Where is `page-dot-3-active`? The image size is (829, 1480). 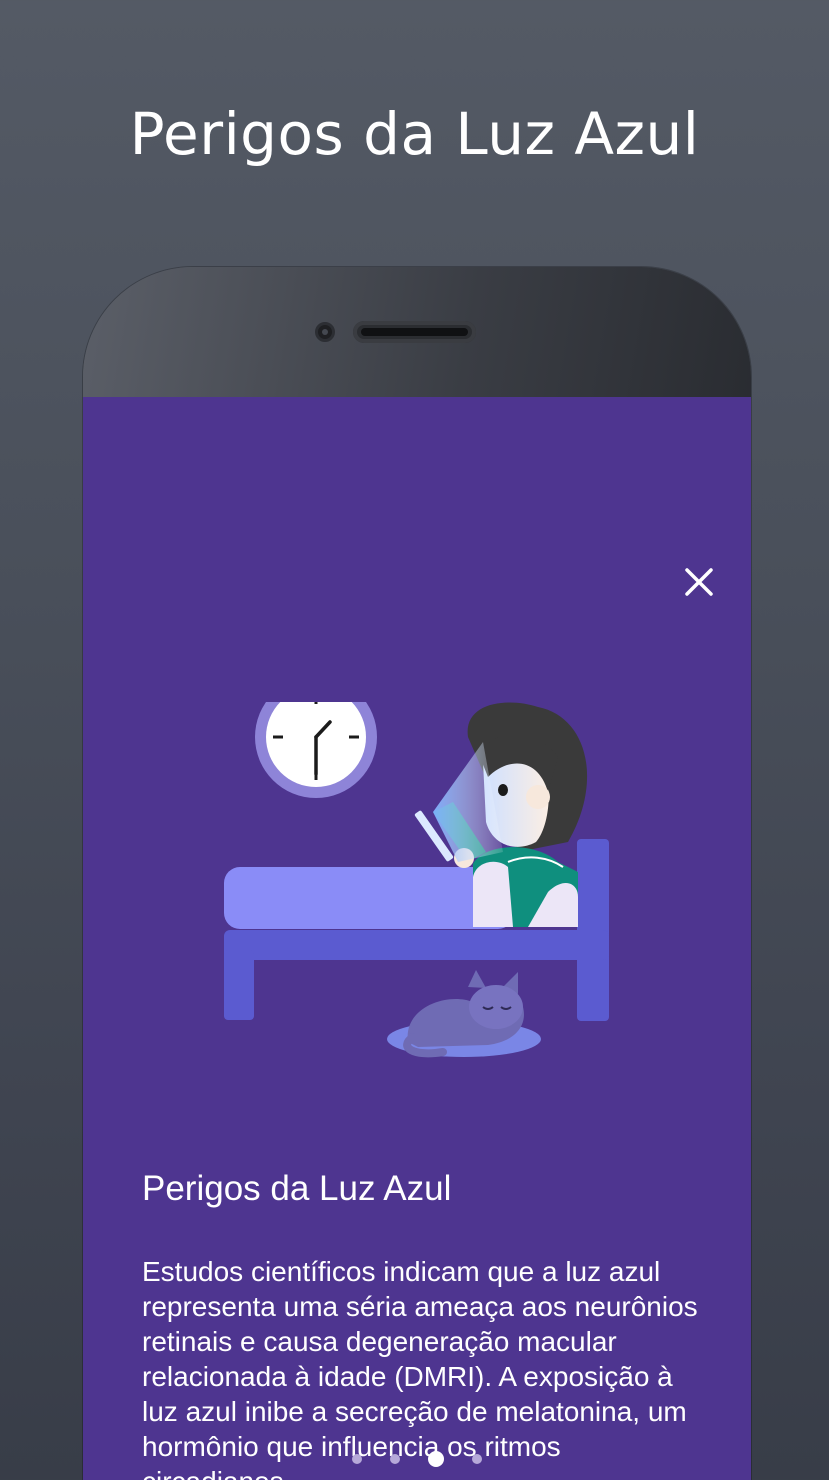
page-dot-3-active is located at coordinates (436, 1459).